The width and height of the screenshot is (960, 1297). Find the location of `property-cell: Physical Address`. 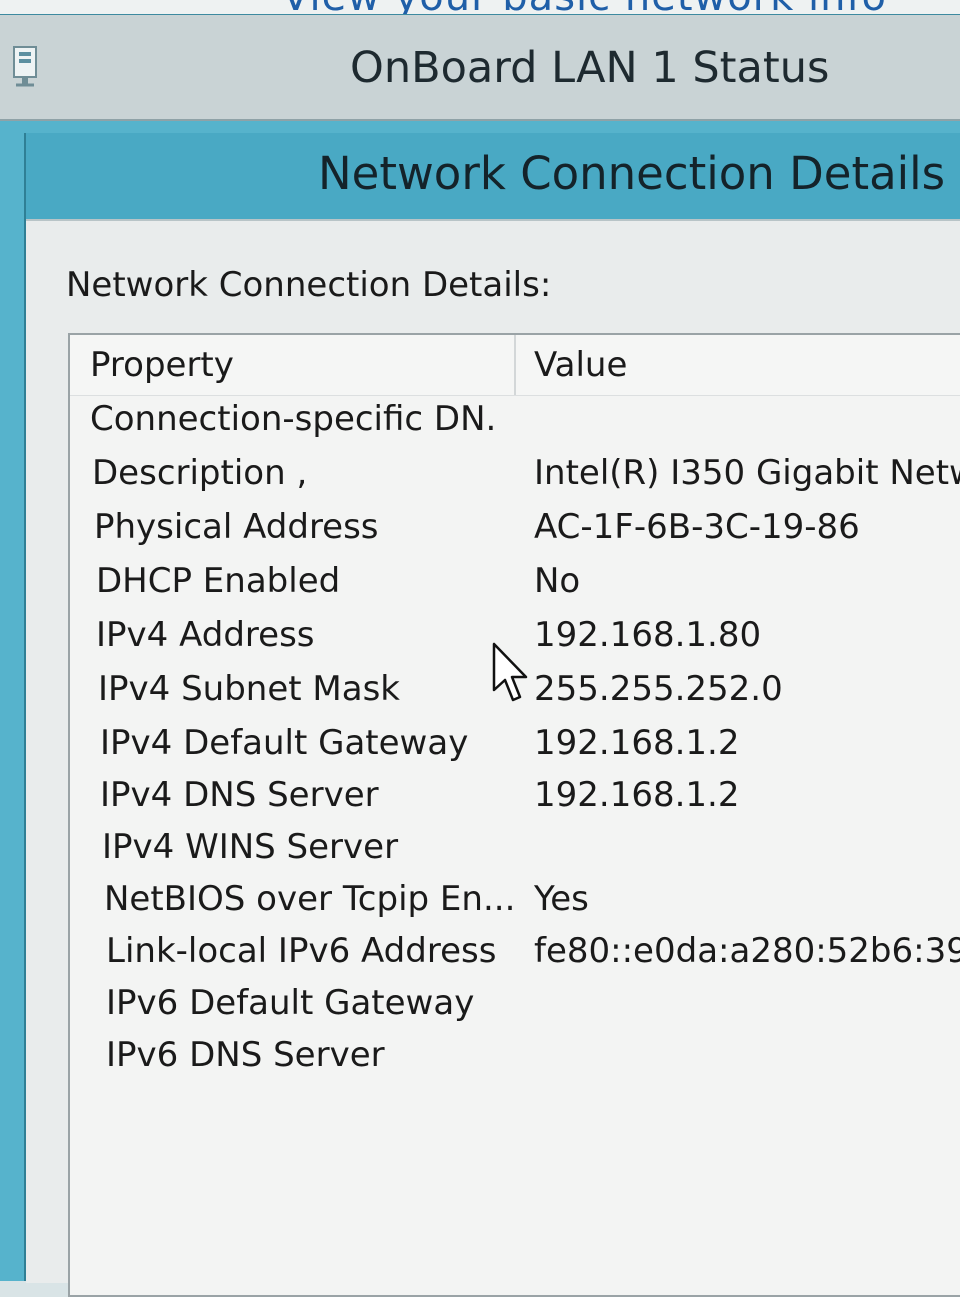

property-cell: Physical Address is located at coordinates (236, 527).